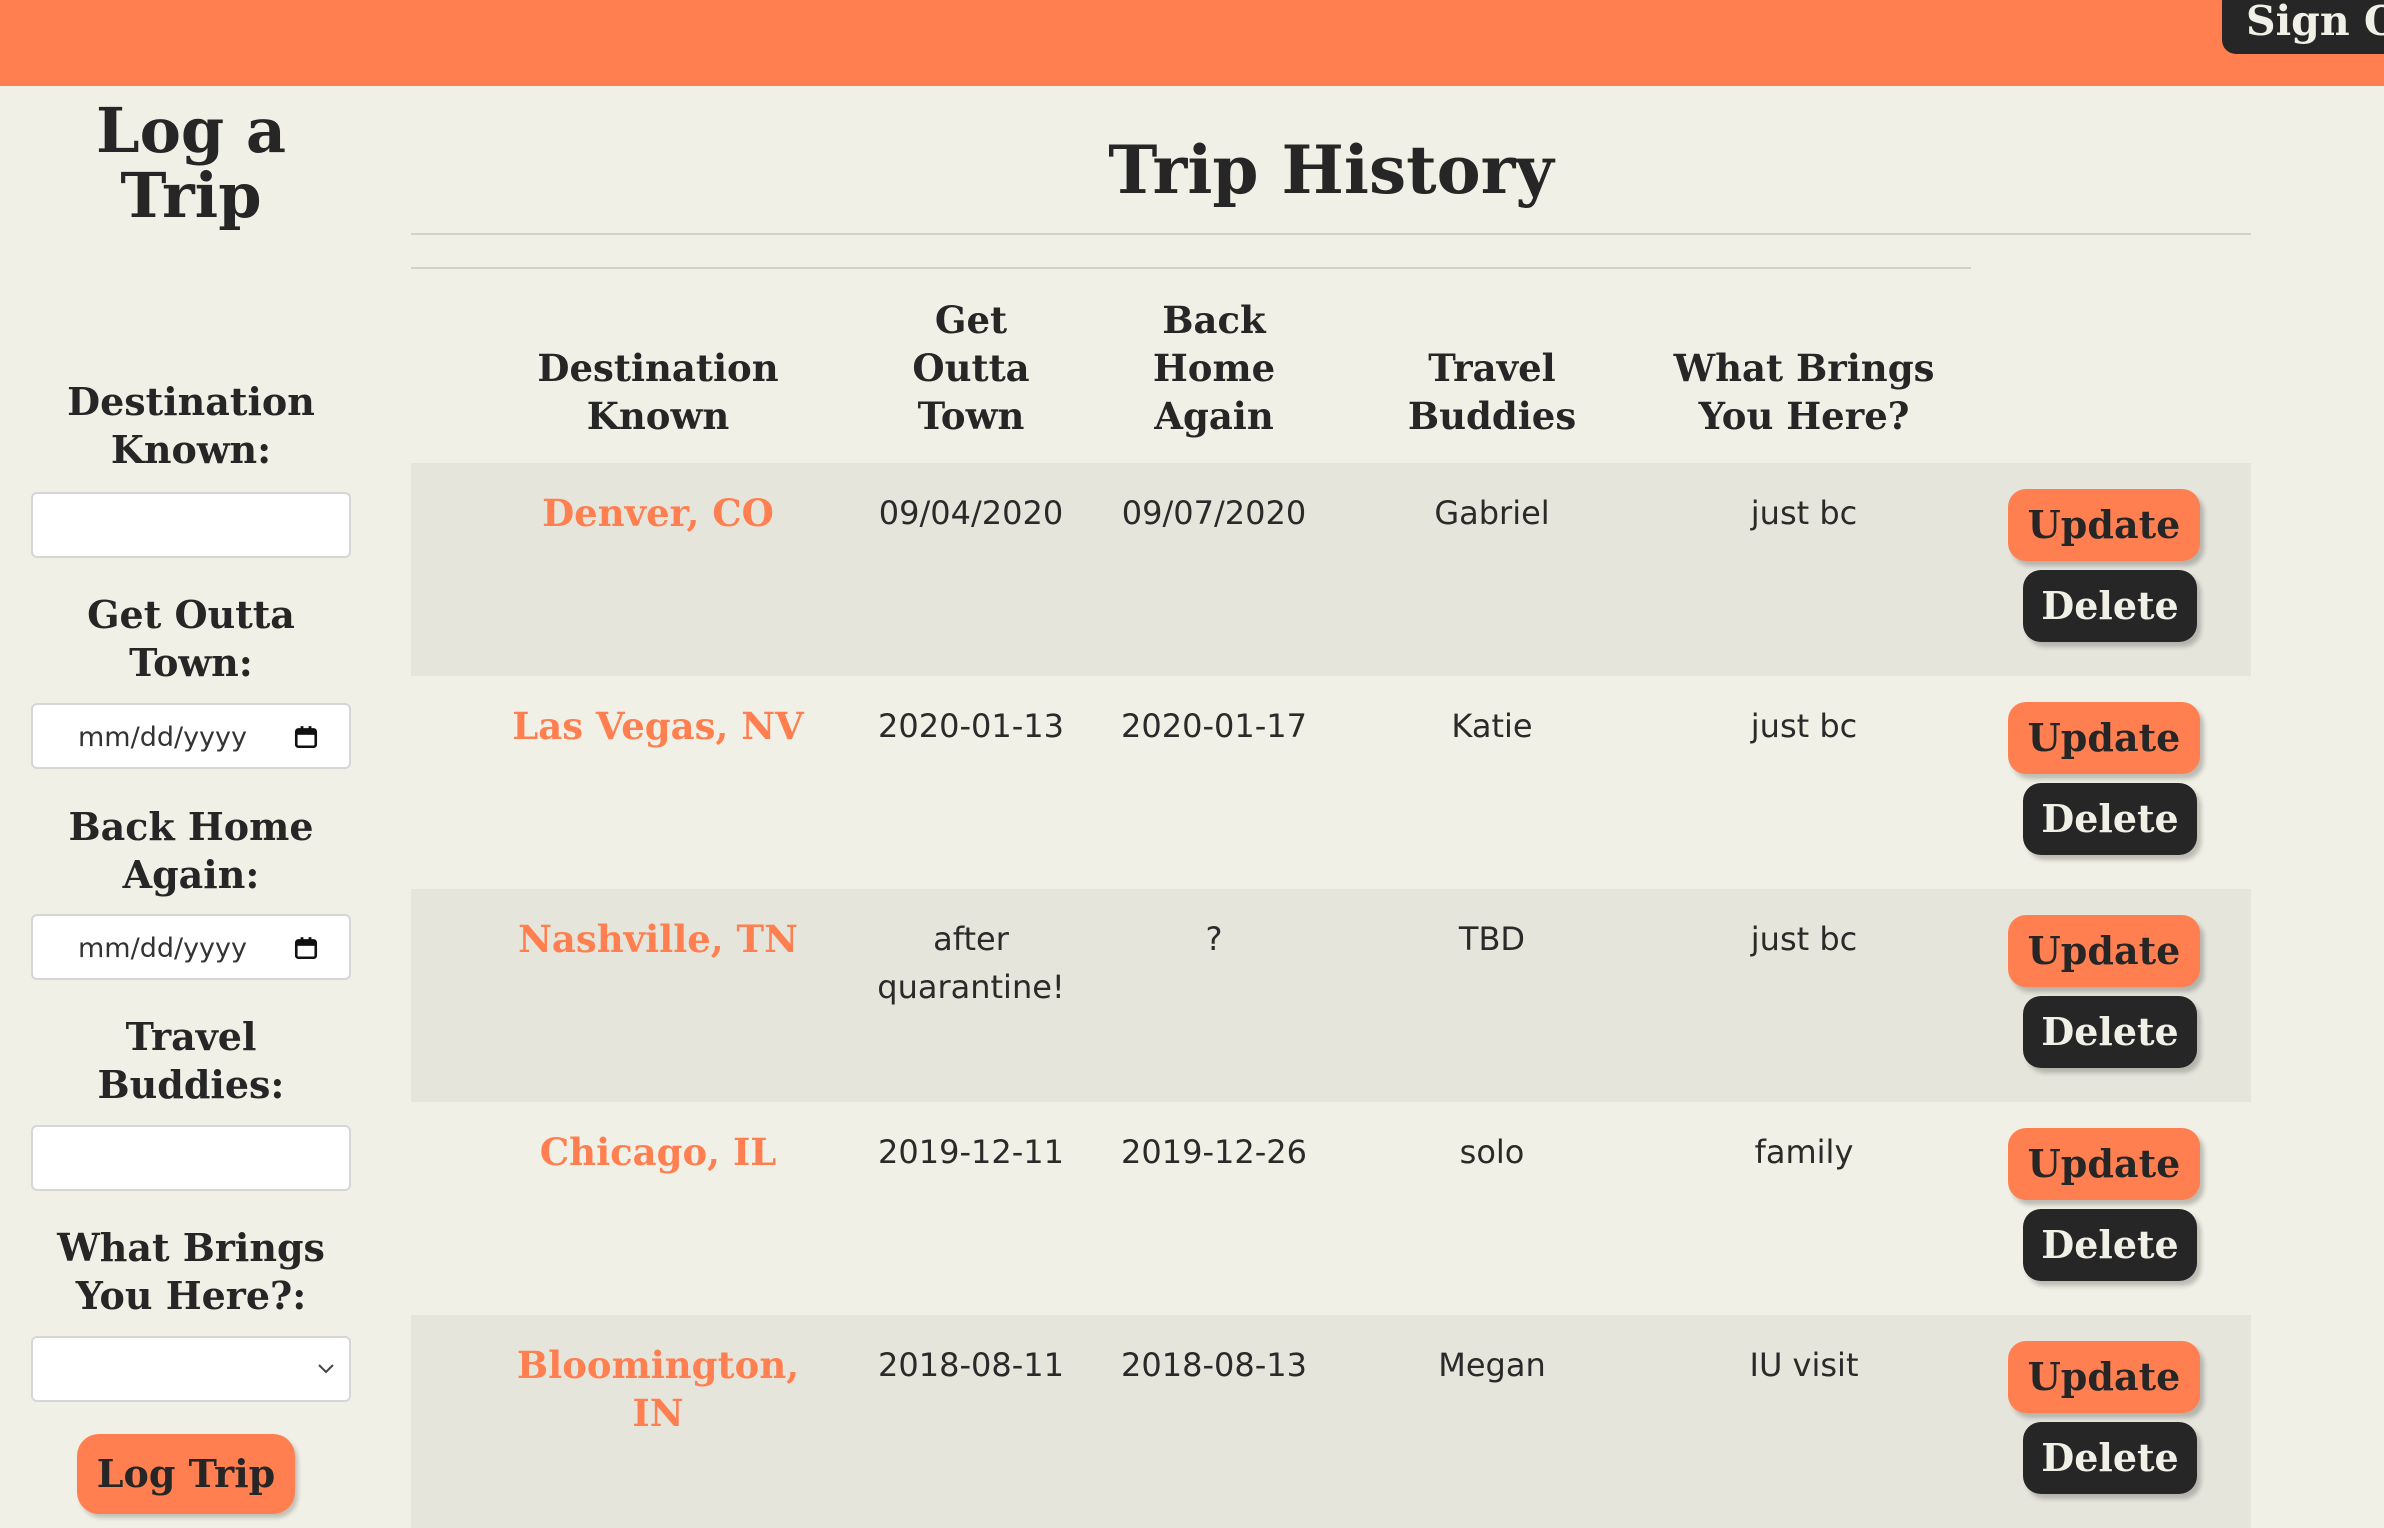  Describe the element at coordinates (1192, 43) in the screenshot. I see `top-bar` at that location.